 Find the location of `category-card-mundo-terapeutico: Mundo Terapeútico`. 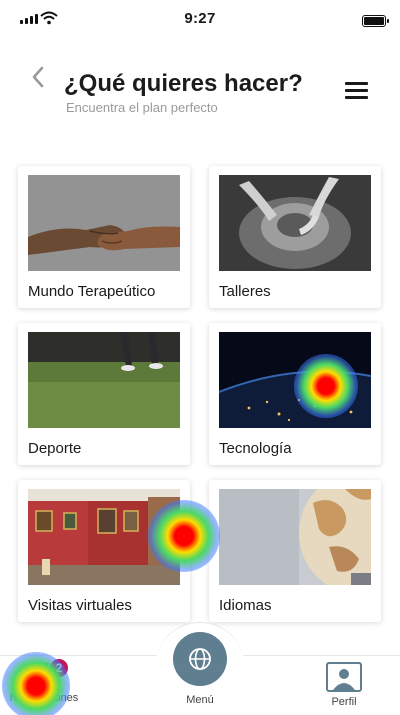

category-card-mundo-terapeutico: Mundo Terapeútico is located at coordinates (104, 237).